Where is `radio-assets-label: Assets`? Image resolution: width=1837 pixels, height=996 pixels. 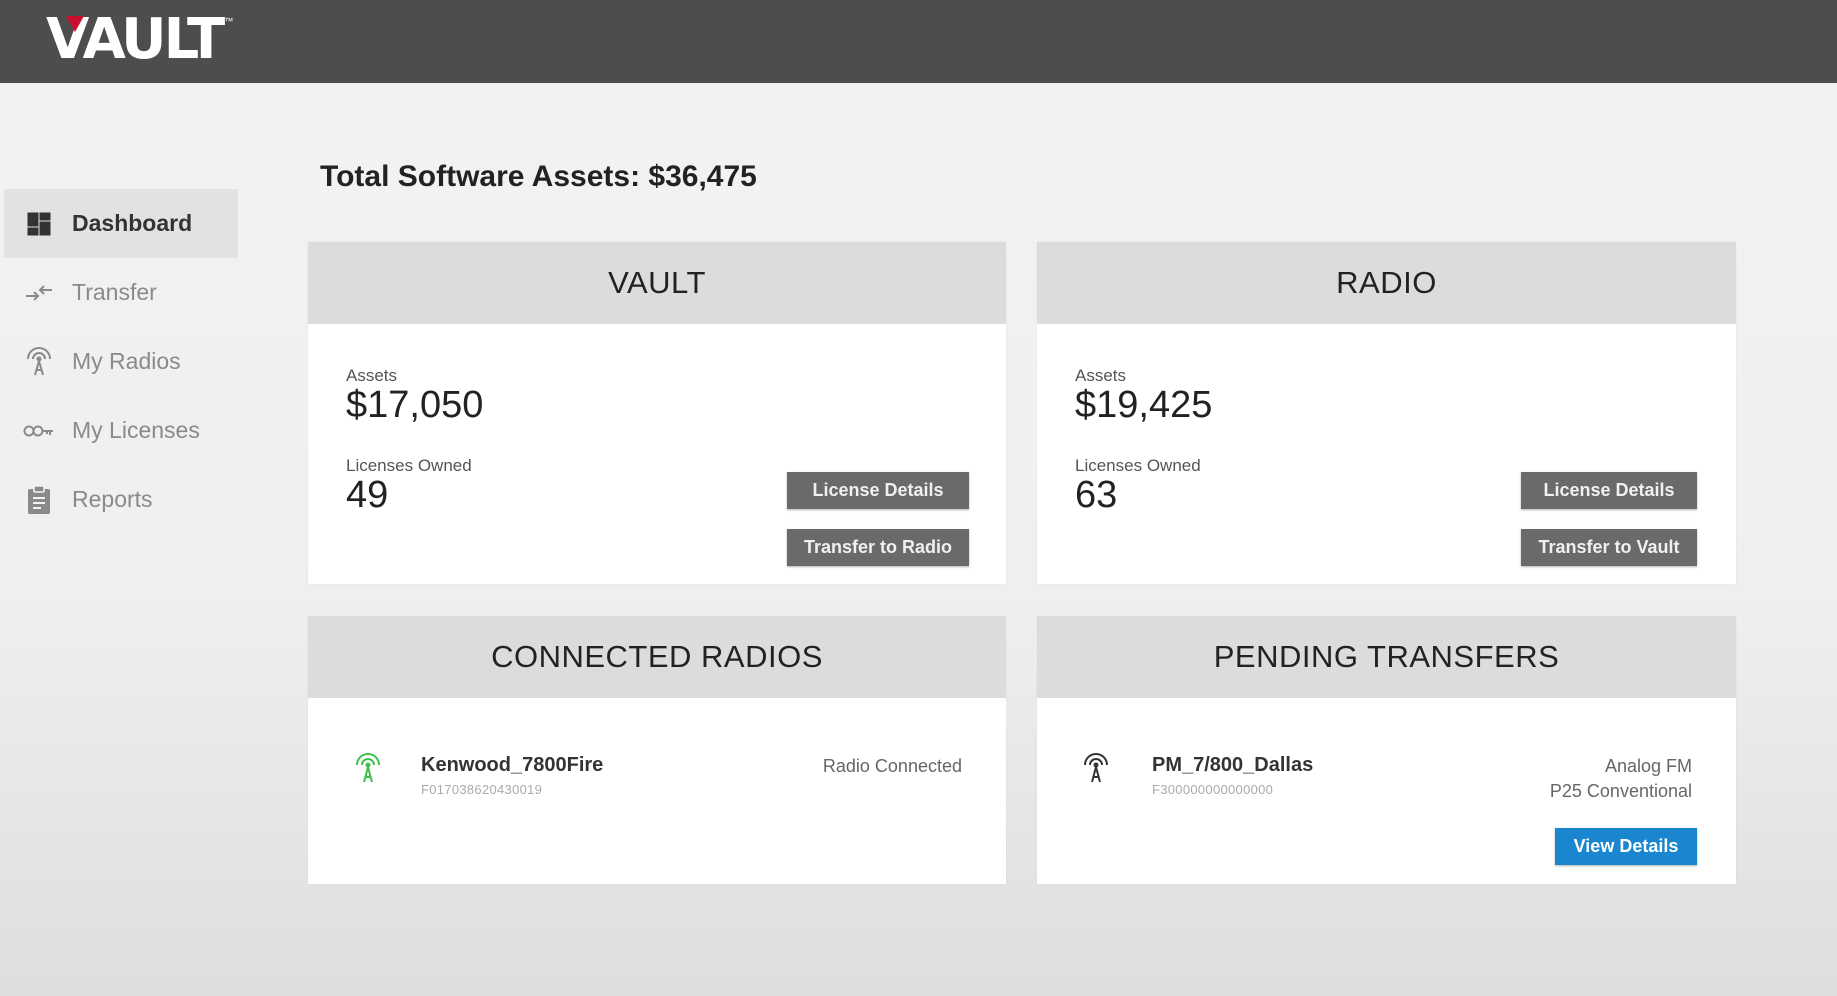
radio-assets-label: Assets is located at coordinates (1101, 375).